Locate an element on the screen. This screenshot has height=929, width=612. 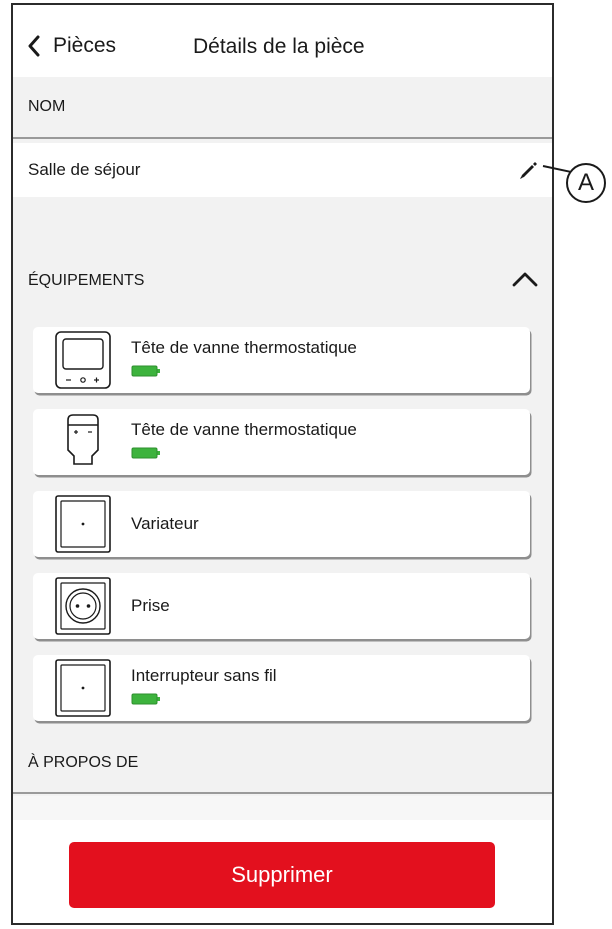
room-name-value: Salle de séjour is located at coordinates (84, 169).